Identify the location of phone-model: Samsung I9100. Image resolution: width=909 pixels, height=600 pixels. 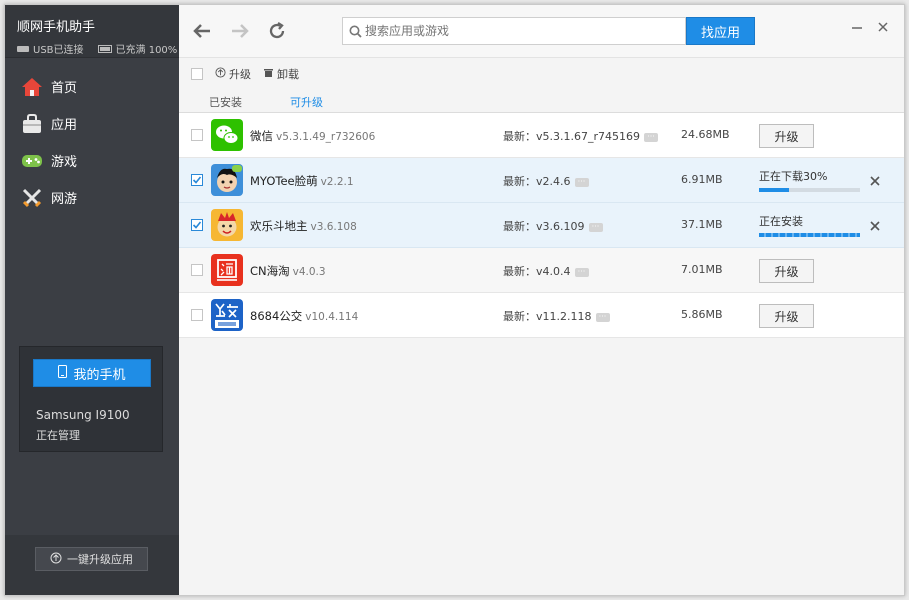
(83, 415).